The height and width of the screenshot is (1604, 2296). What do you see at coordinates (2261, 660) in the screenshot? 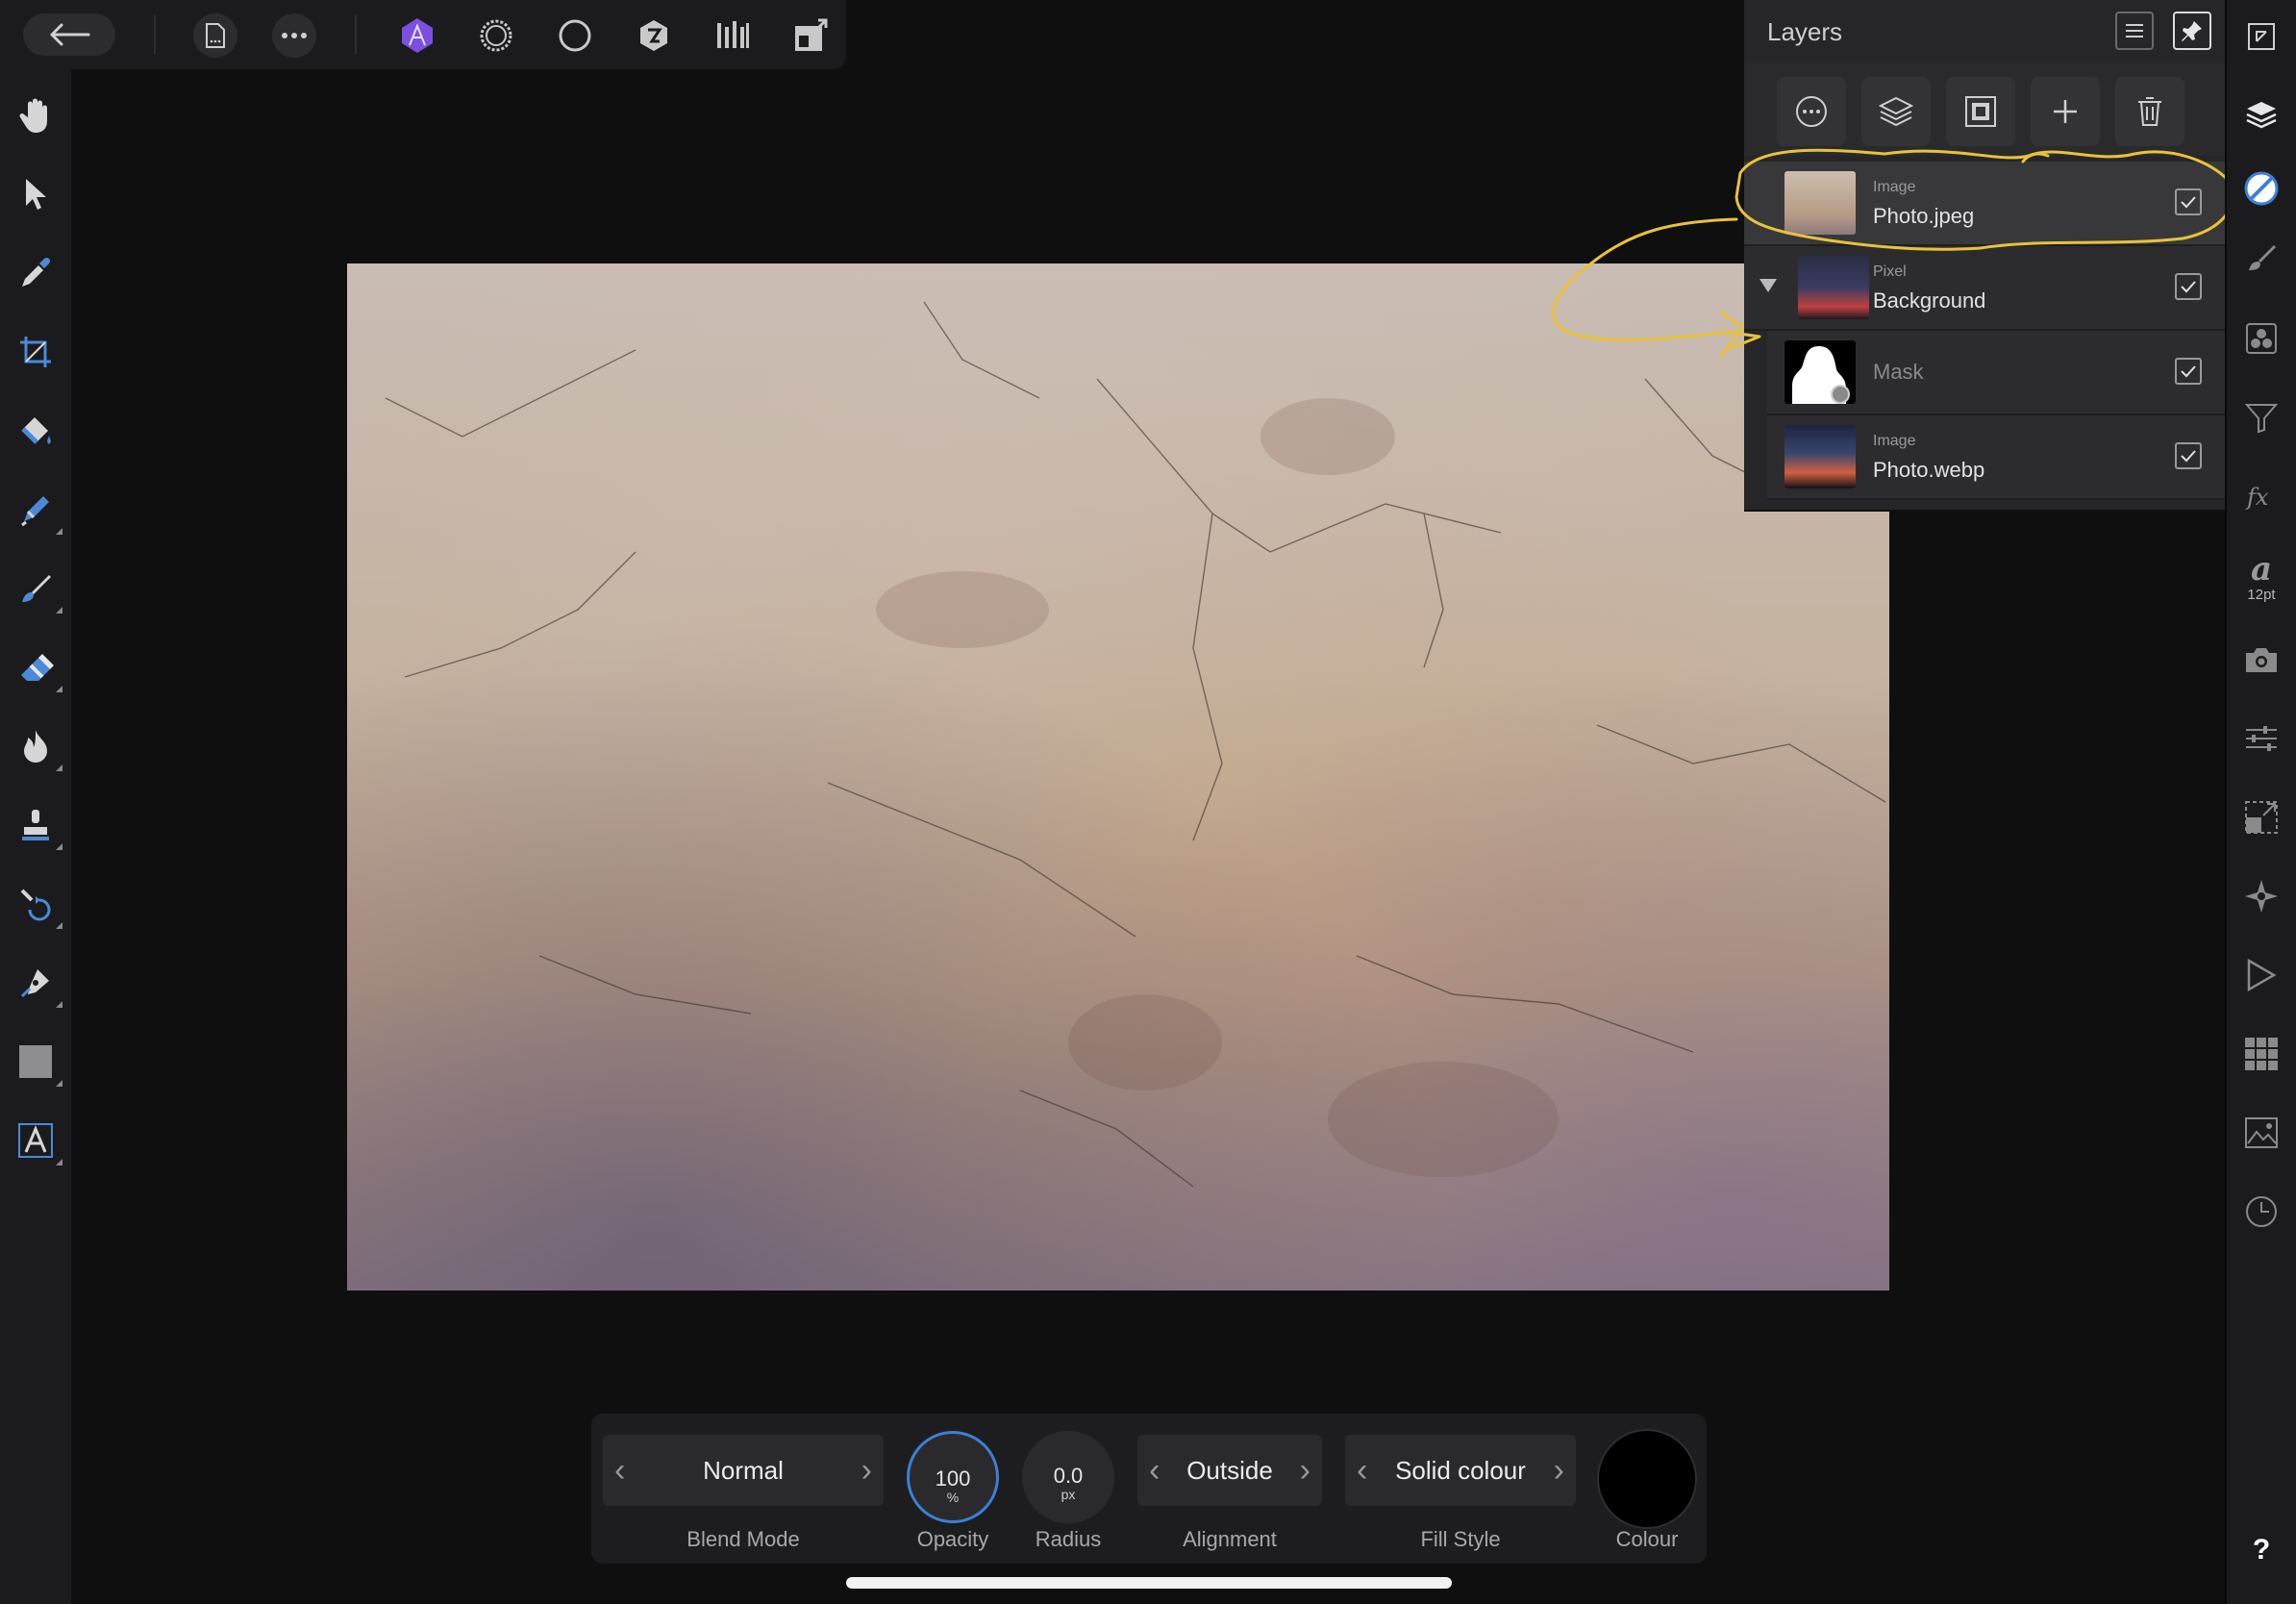
I see `stock-studio-button` at bounding box center [2261, 660].